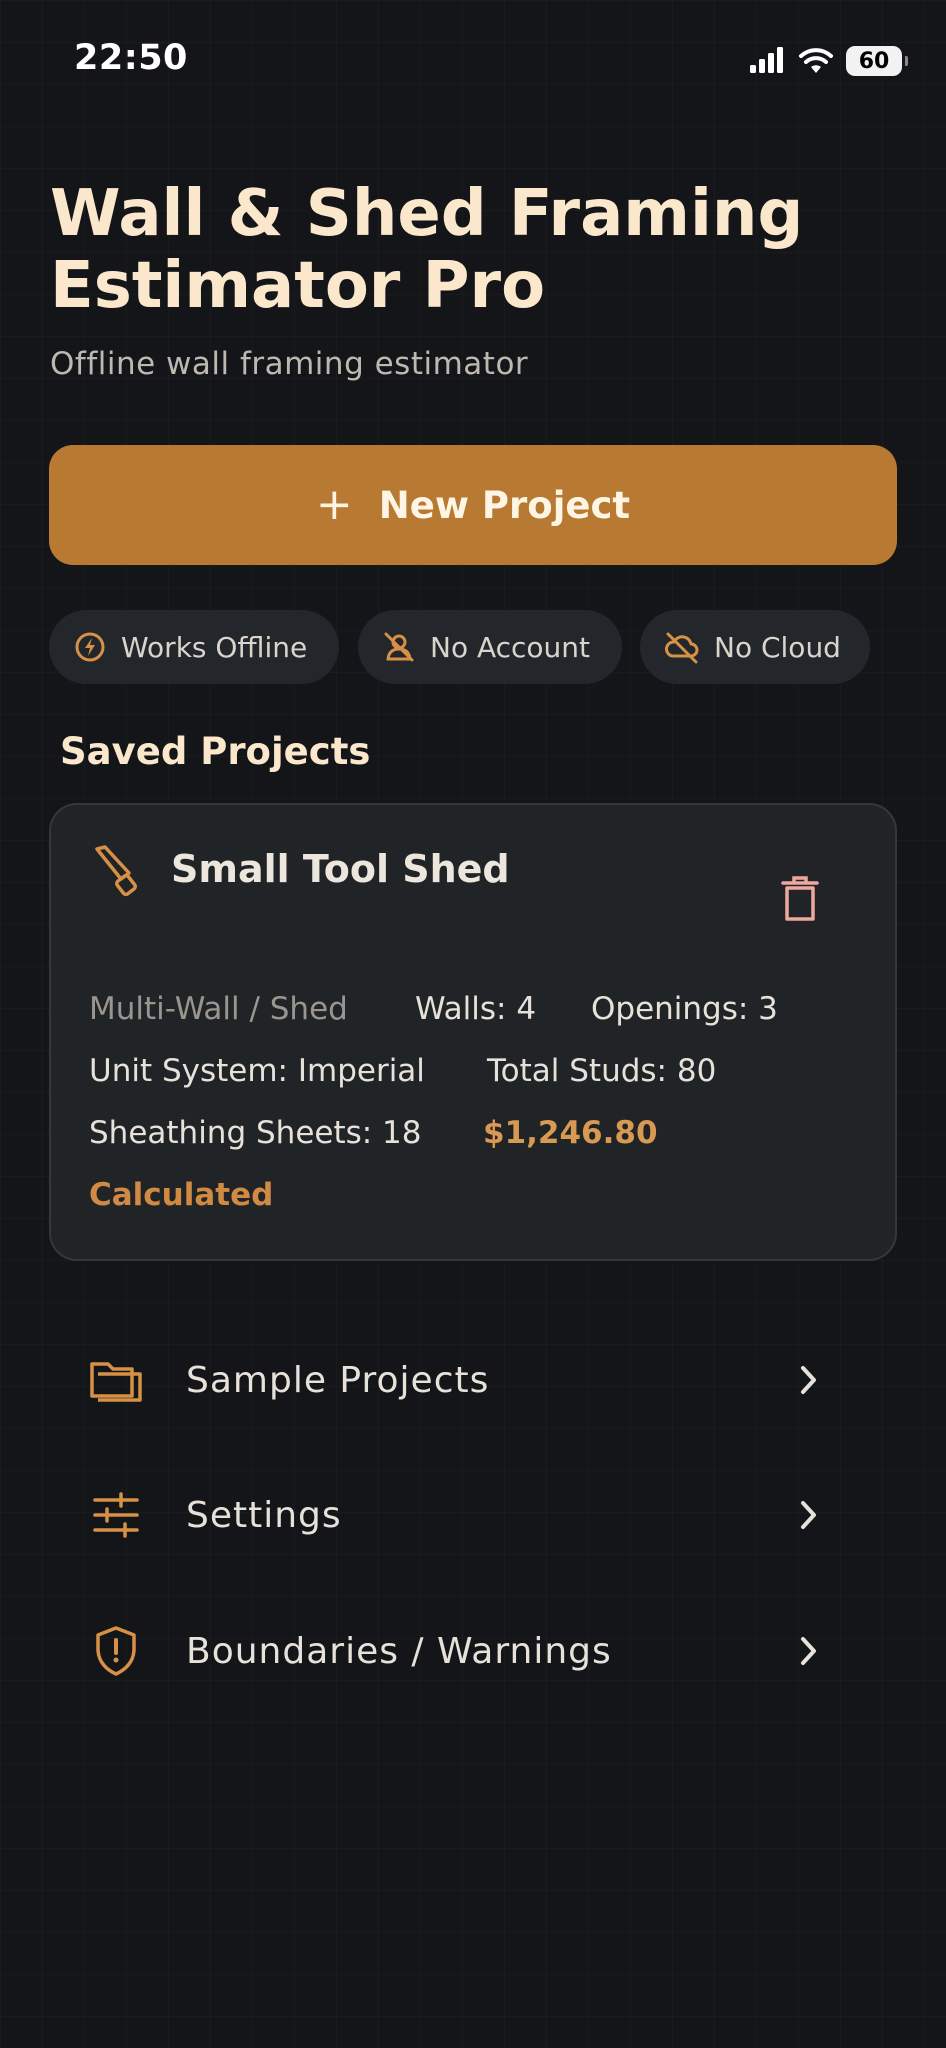 The width and height of the screenshot is (946, 2048). I want to click on project-total-studs: Total Studs: 80, so click(602, 1071).